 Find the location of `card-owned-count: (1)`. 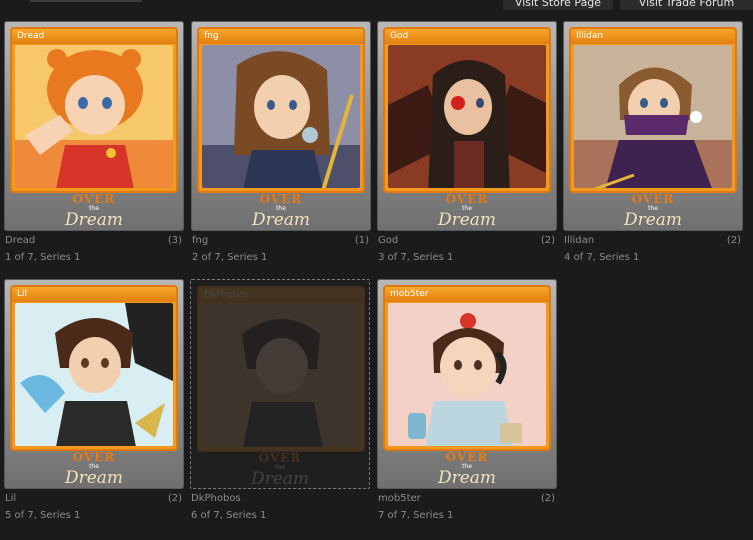

card-owned-count: (1) is located at coordinates (361, 240).